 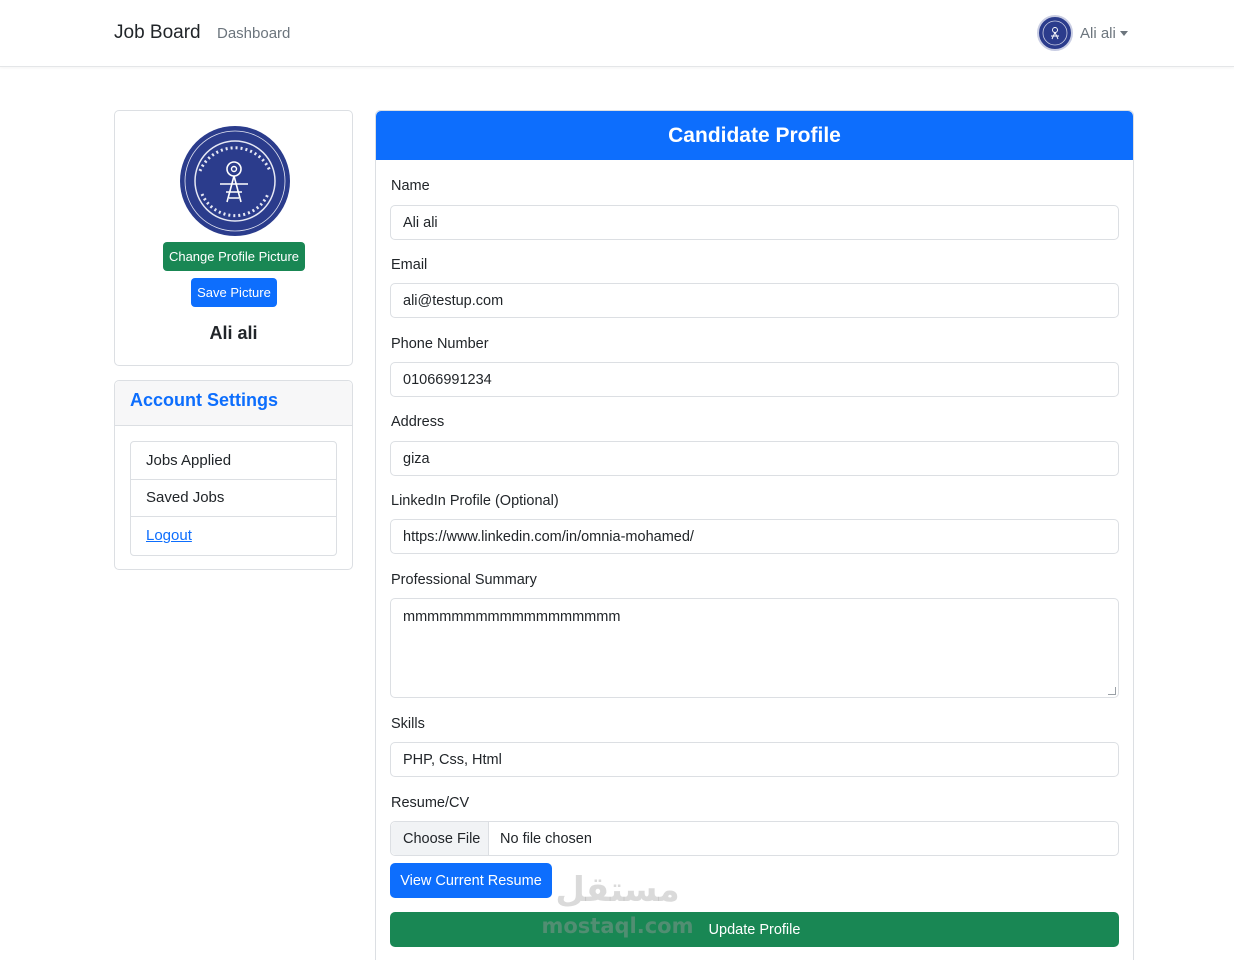 I want to click on account-settings-list: Jobs Applied Saved Jobs Logout, so click(x=233, y=498).